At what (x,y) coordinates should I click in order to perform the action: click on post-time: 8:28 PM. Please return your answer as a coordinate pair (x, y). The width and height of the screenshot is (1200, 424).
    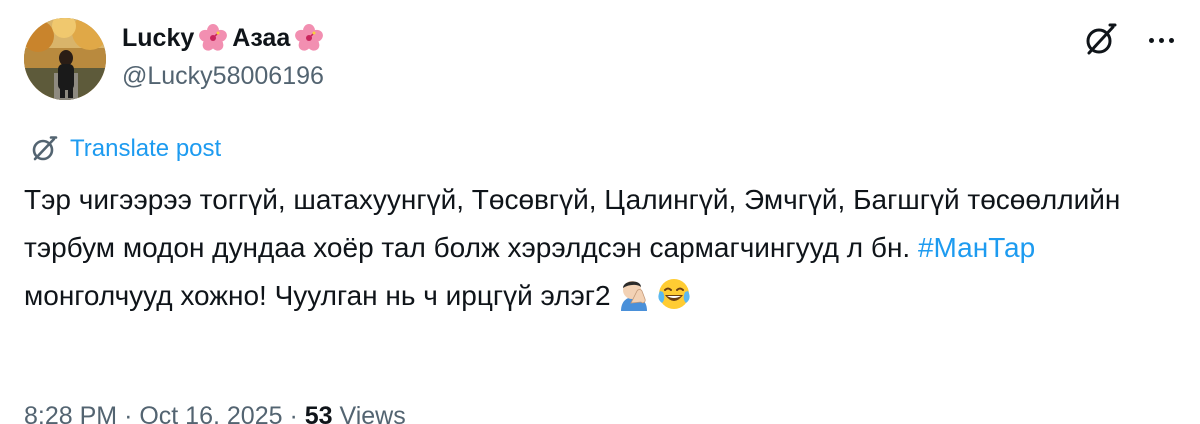
    Looking at the image, I should click on (70, 413).